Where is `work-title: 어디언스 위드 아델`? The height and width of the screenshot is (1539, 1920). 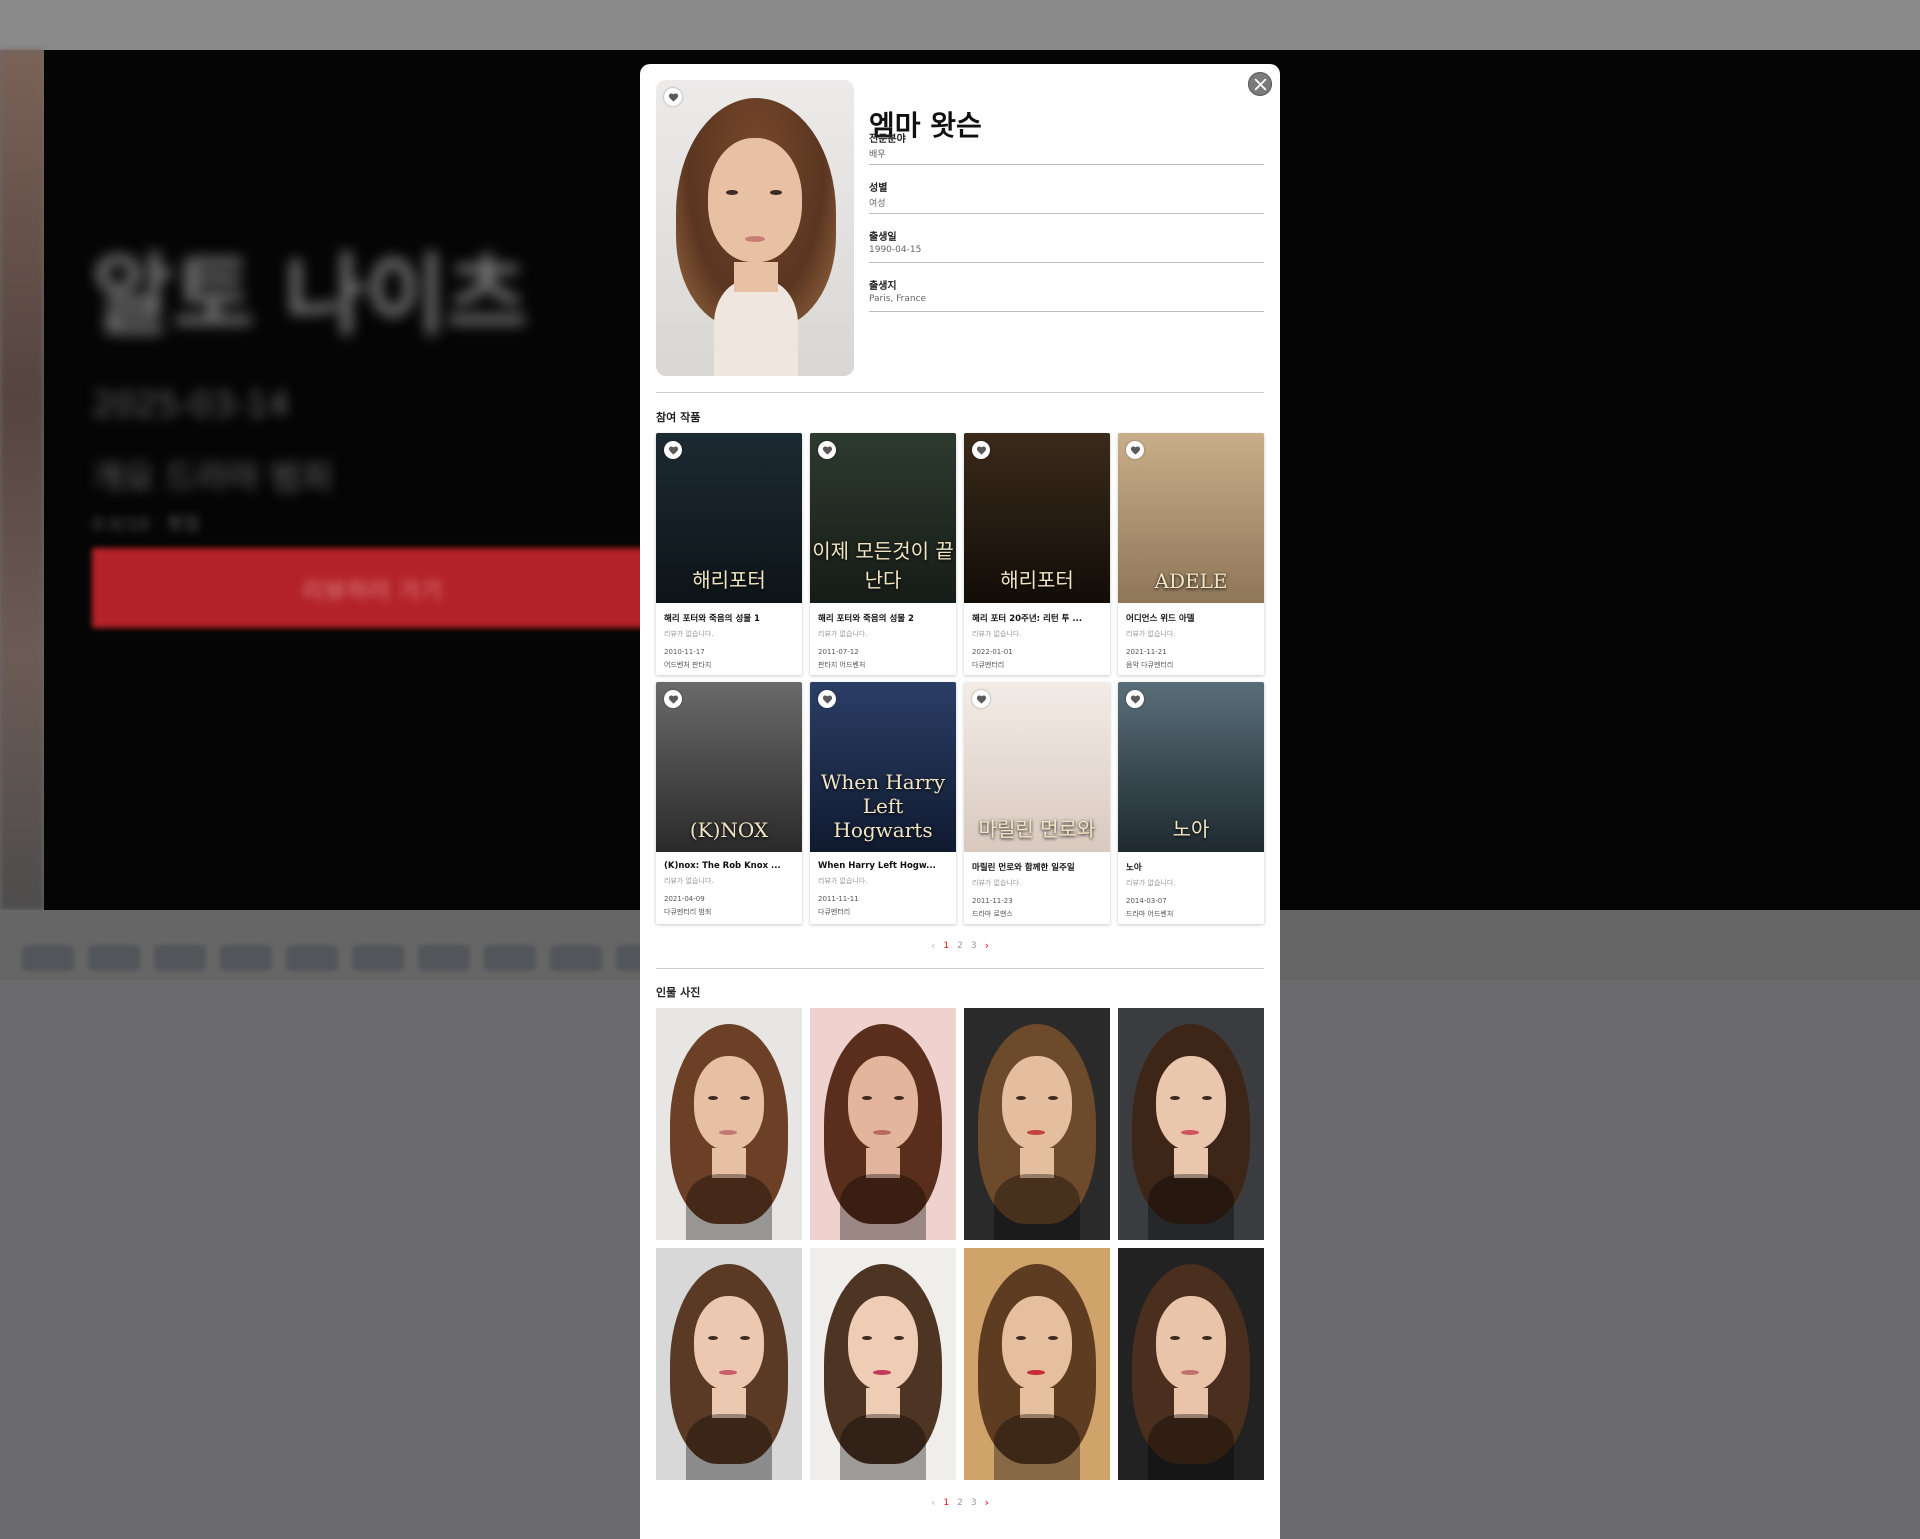
work-title: 어디언스 위드 아델 is located at coordinates (1160, 619).